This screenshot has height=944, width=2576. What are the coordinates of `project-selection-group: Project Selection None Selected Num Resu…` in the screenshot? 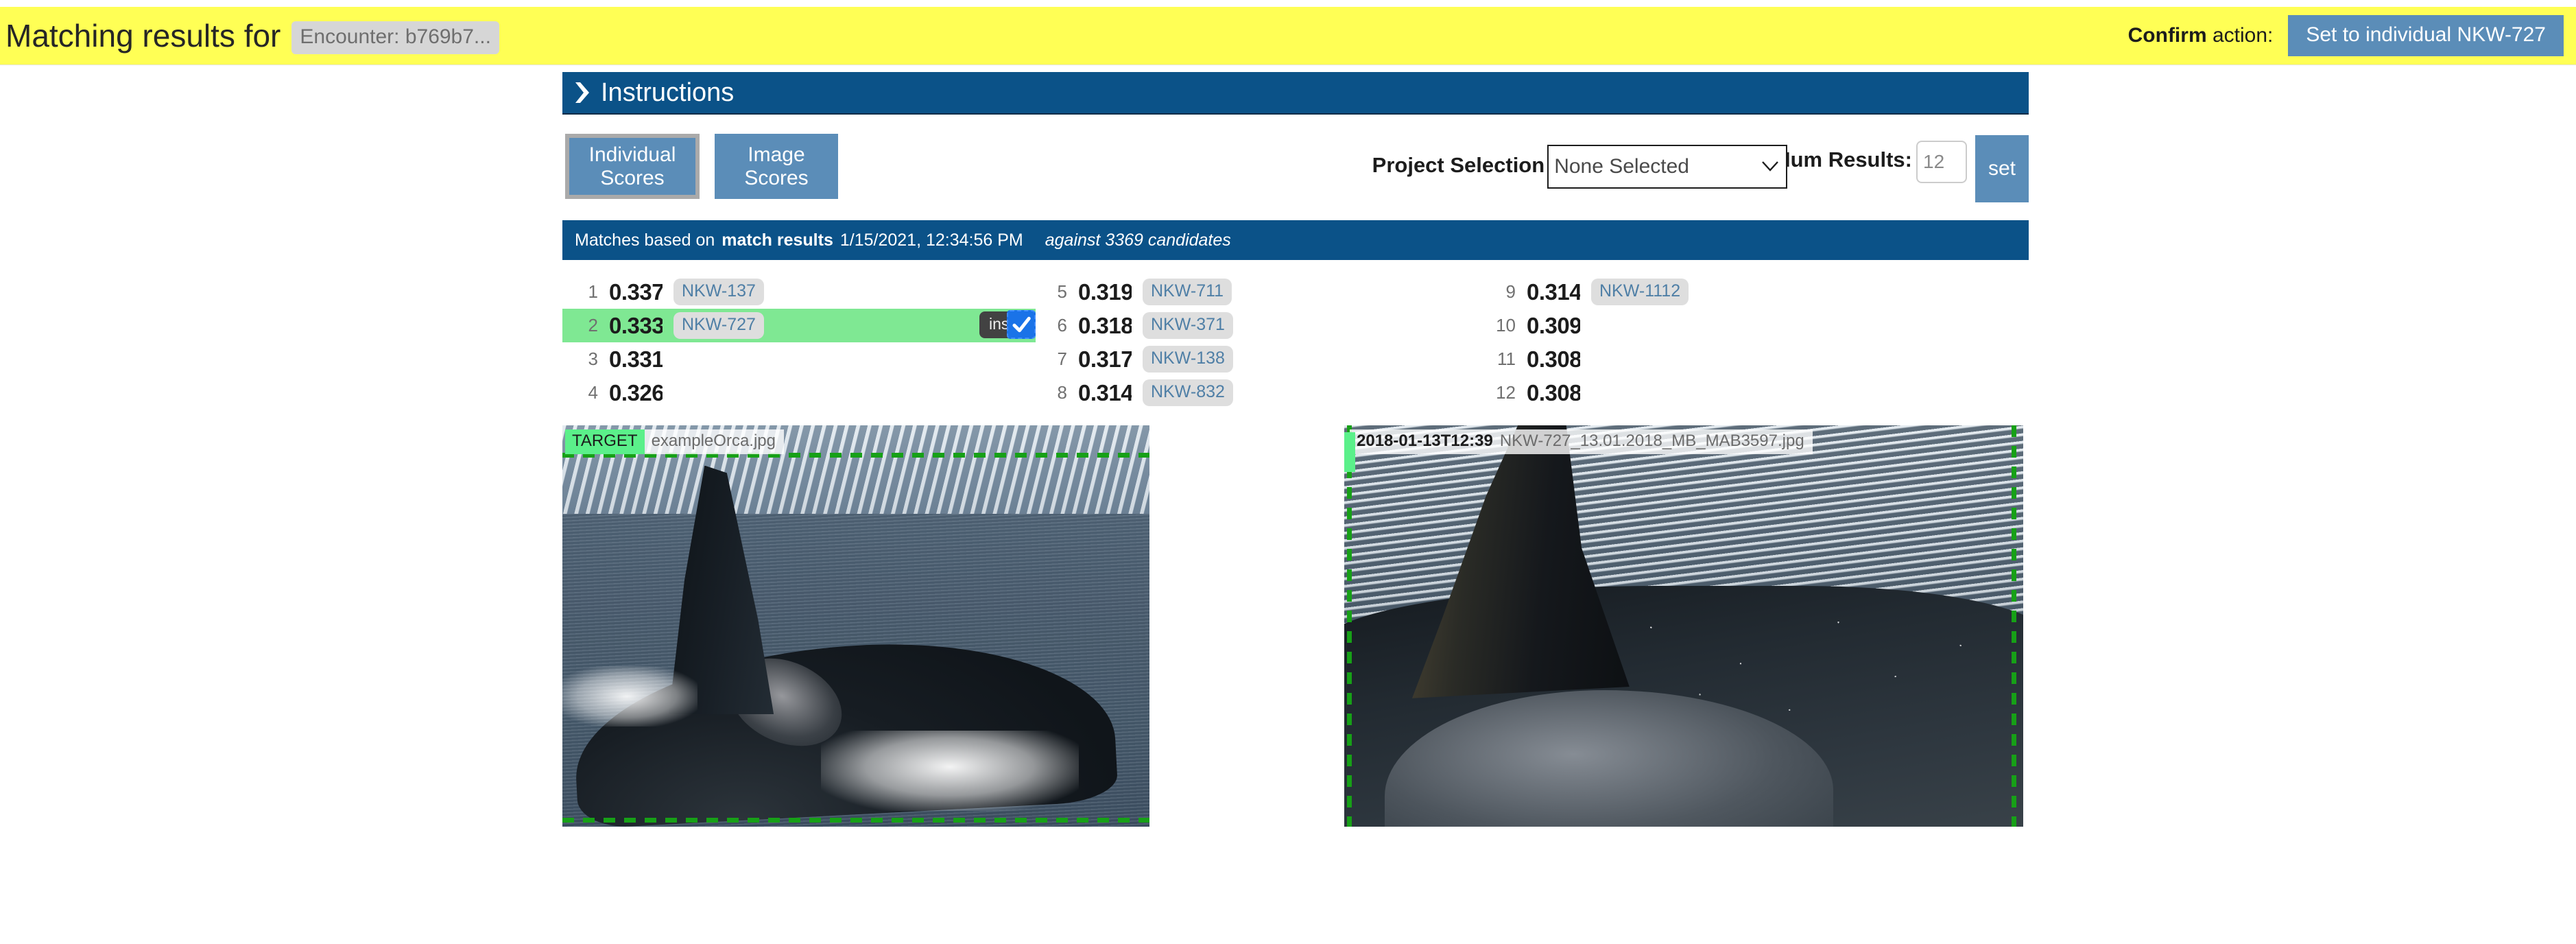 It's located at (1700, 168).